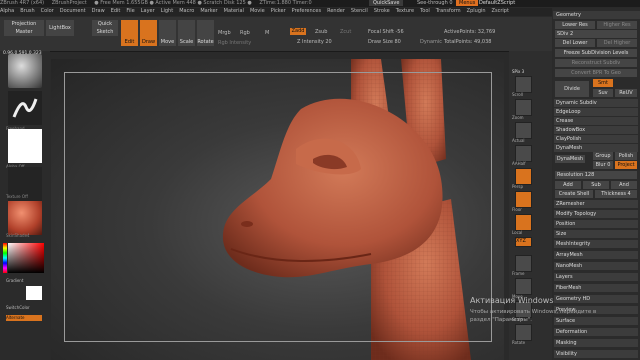 The image size is (640, 360). Describe the element at coordinates (575, 25) in the screenshot. I see `lower-res-button: Lower Res` at that location.